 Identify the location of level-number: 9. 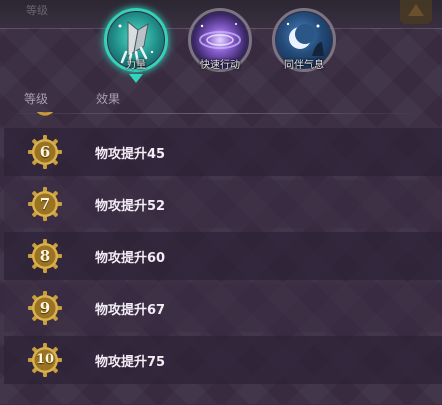
(45, 308).